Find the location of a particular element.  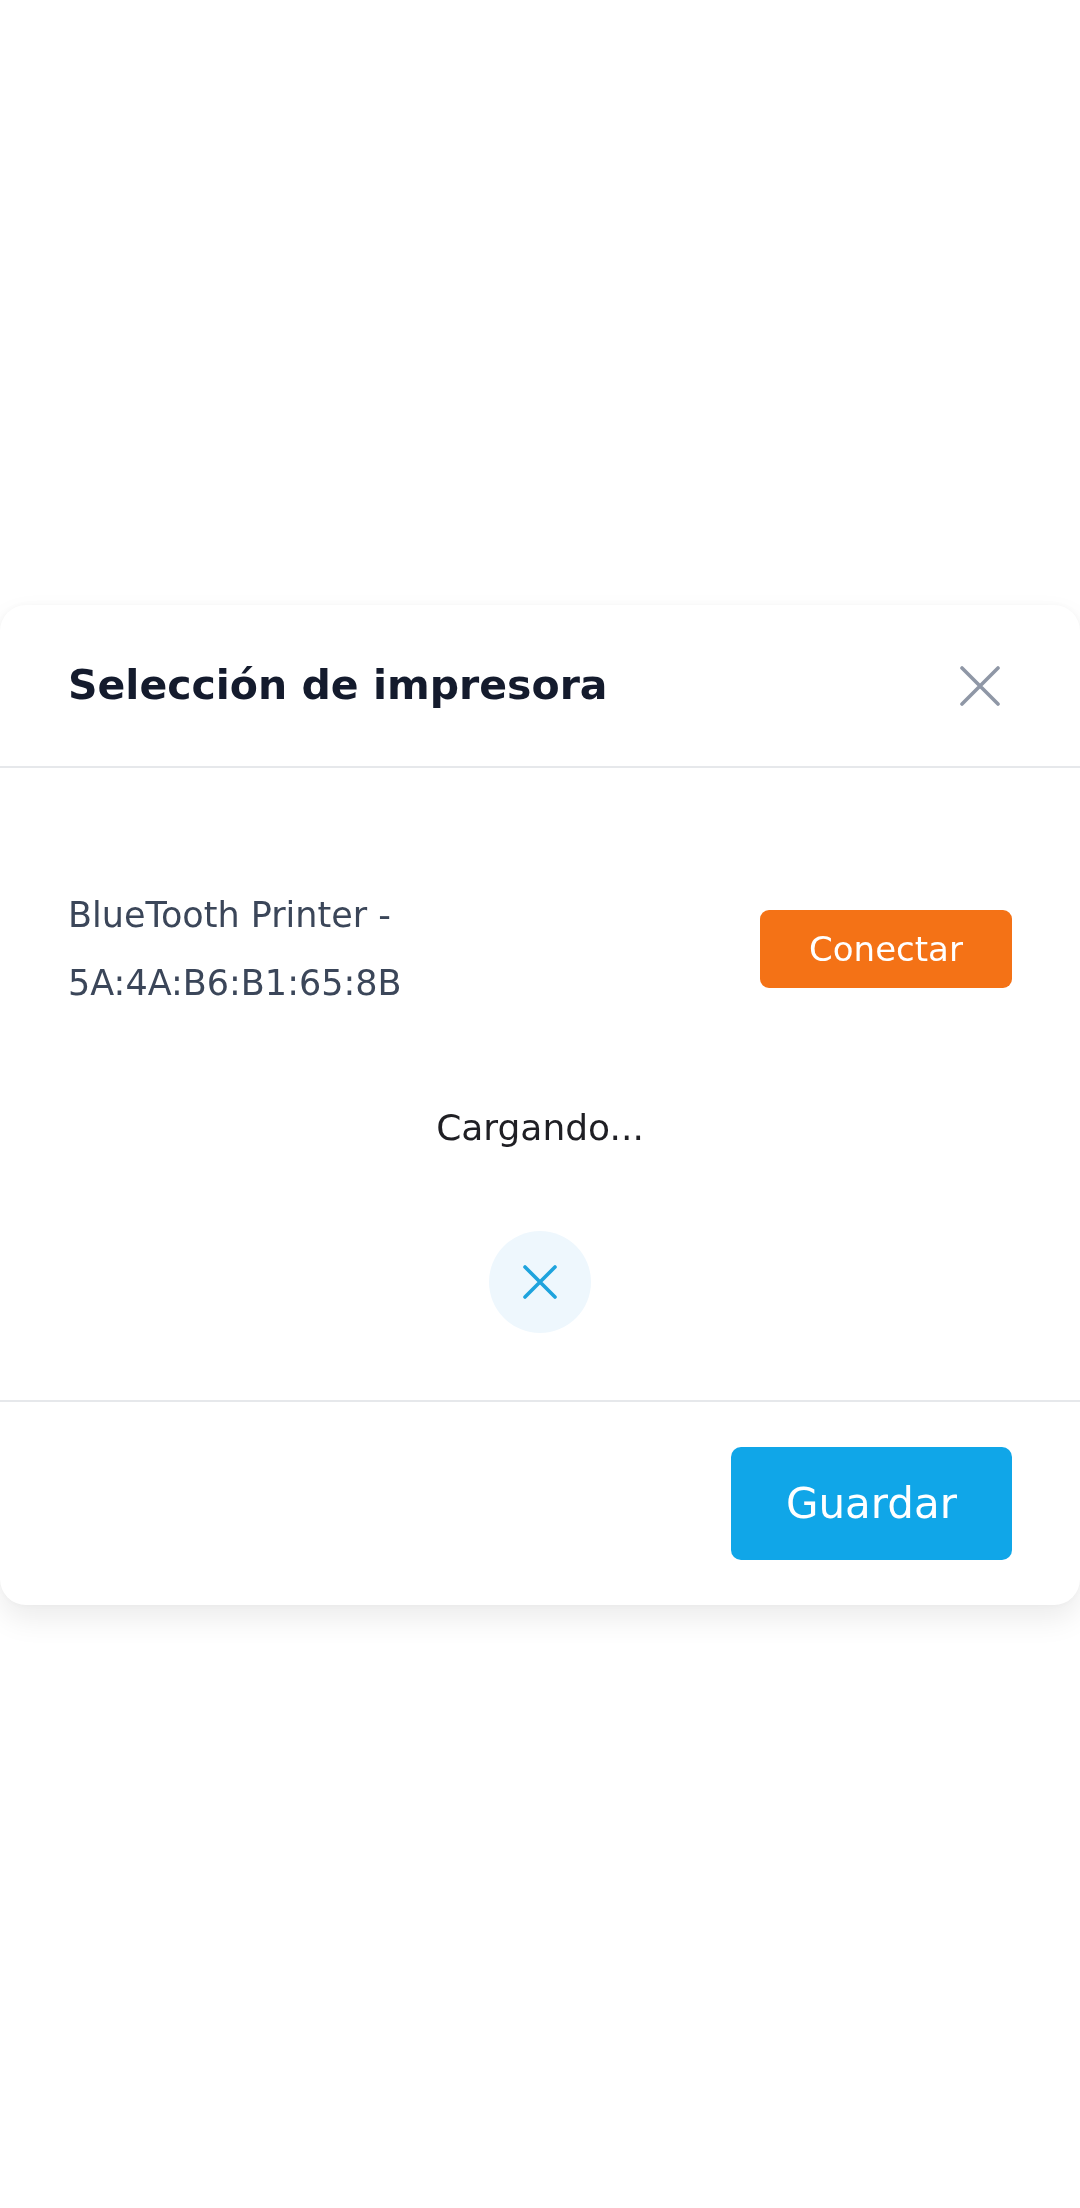

save-button: Guardar is located at coordinates (871, 1503).